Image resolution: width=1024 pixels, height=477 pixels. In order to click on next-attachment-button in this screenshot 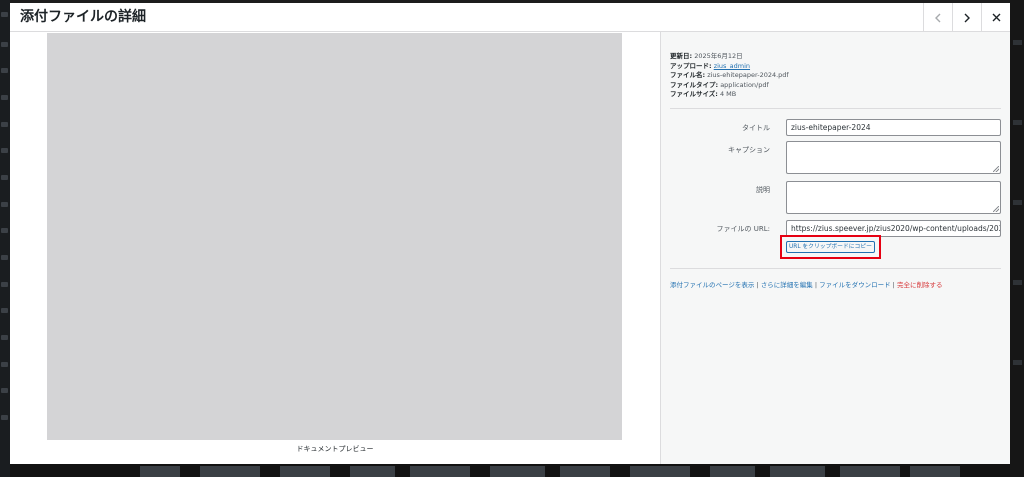, I will do `click(966, 17)`.